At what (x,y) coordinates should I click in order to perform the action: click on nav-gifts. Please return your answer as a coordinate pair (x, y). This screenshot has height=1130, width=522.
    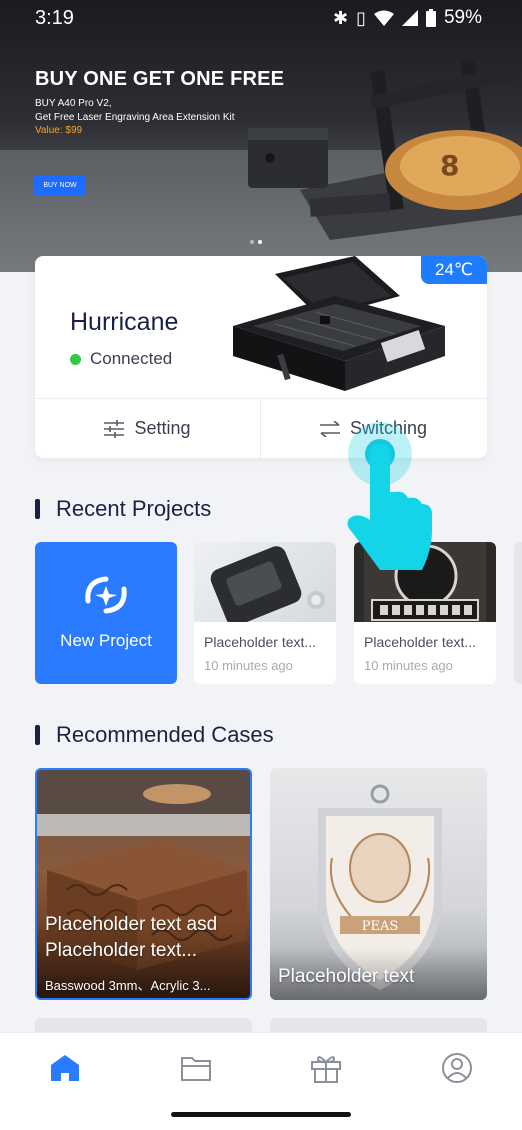
    Looking at the image, I should click on (326, 1068).